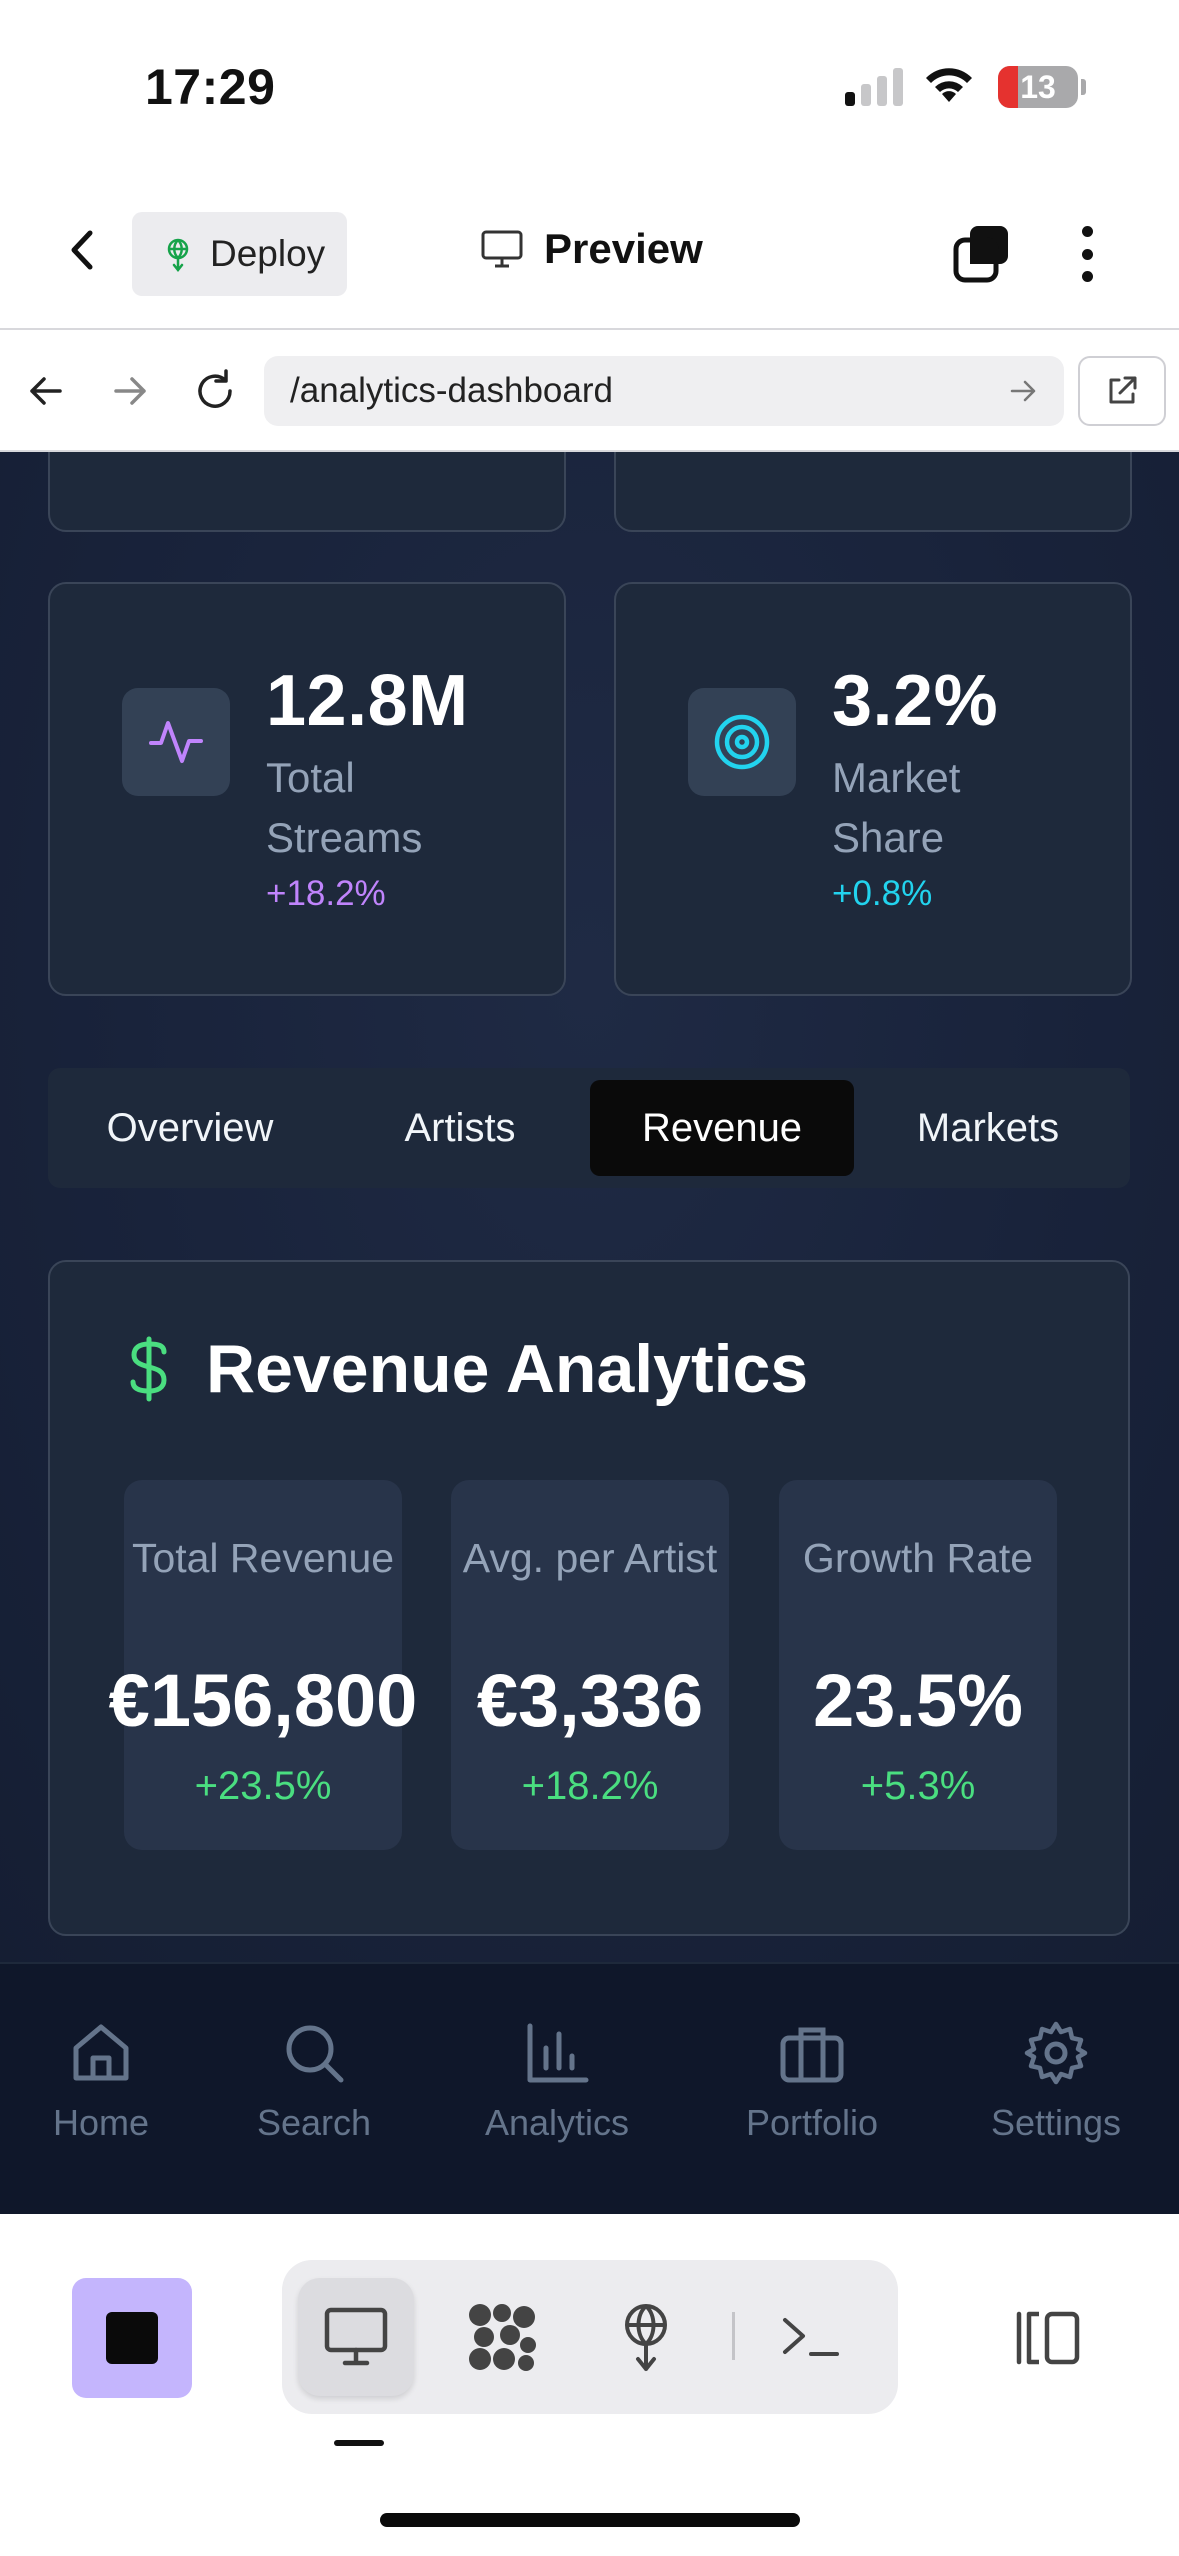  I want to click on nav-analytics: Analytics, so click(557, 2081).